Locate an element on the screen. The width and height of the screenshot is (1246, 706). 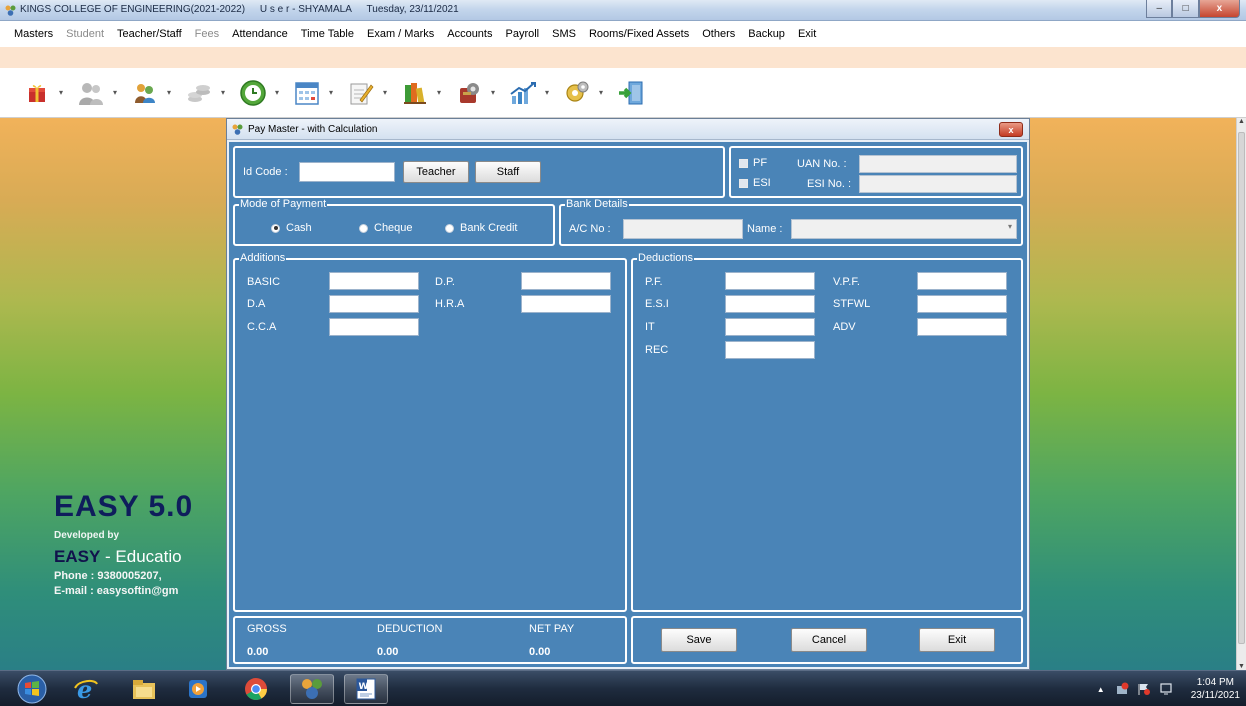
company-name-bold: EASY is located at coordinates (77, 556).